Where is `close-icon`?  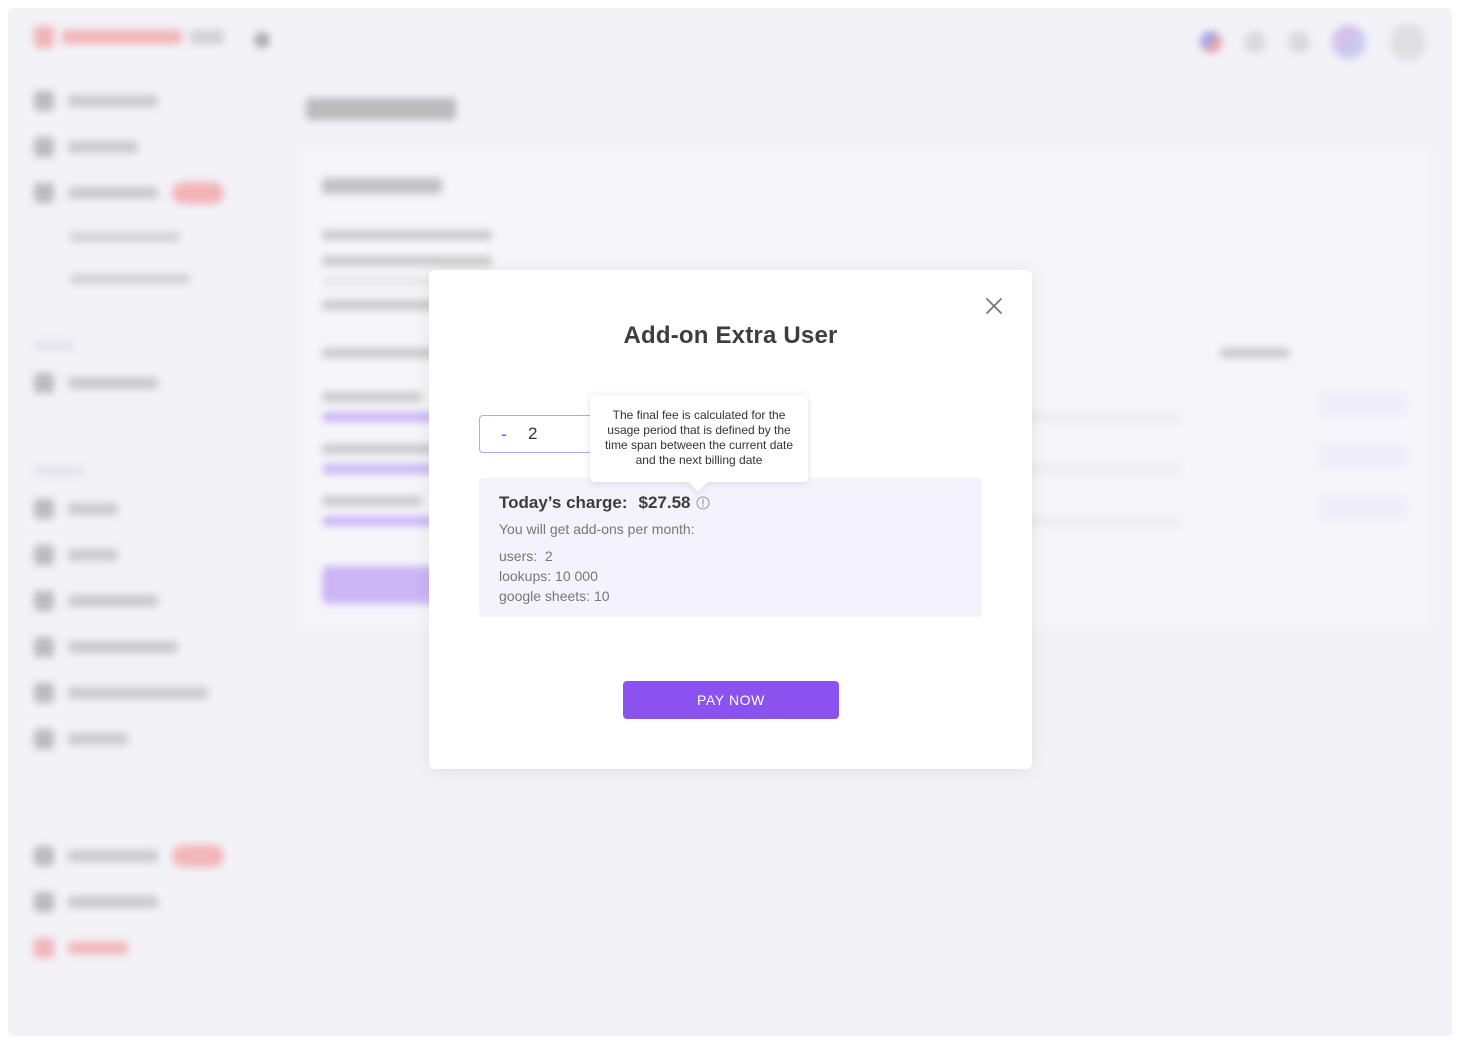 close-icon is located at coordinates (994, 308).